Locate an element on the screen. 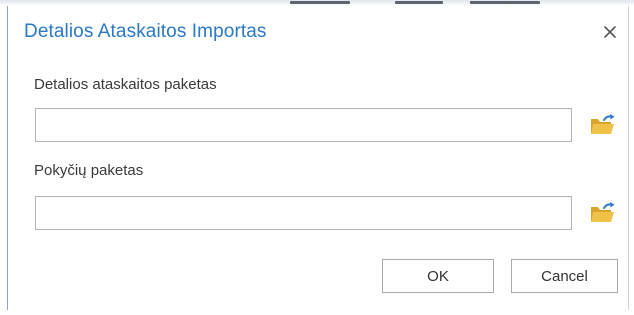  changes-package-browse-button is located at coordinates (603, 213).